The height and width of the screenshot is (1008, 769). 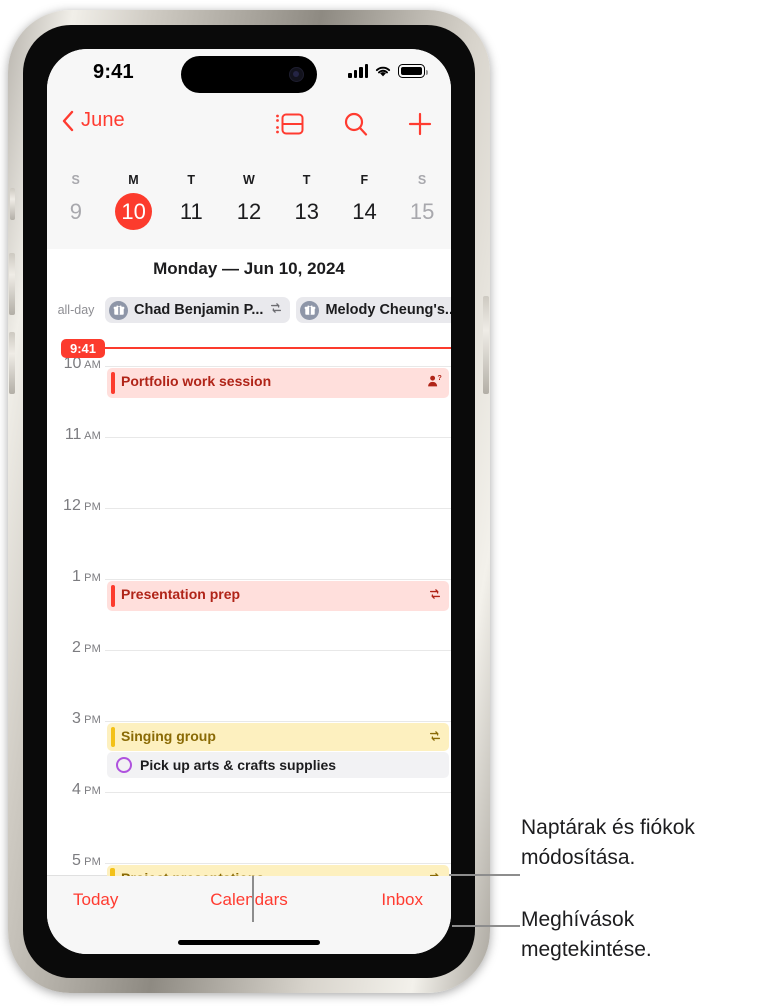 I want to click on day-cell-9: 9, so click(x=76, y=211).